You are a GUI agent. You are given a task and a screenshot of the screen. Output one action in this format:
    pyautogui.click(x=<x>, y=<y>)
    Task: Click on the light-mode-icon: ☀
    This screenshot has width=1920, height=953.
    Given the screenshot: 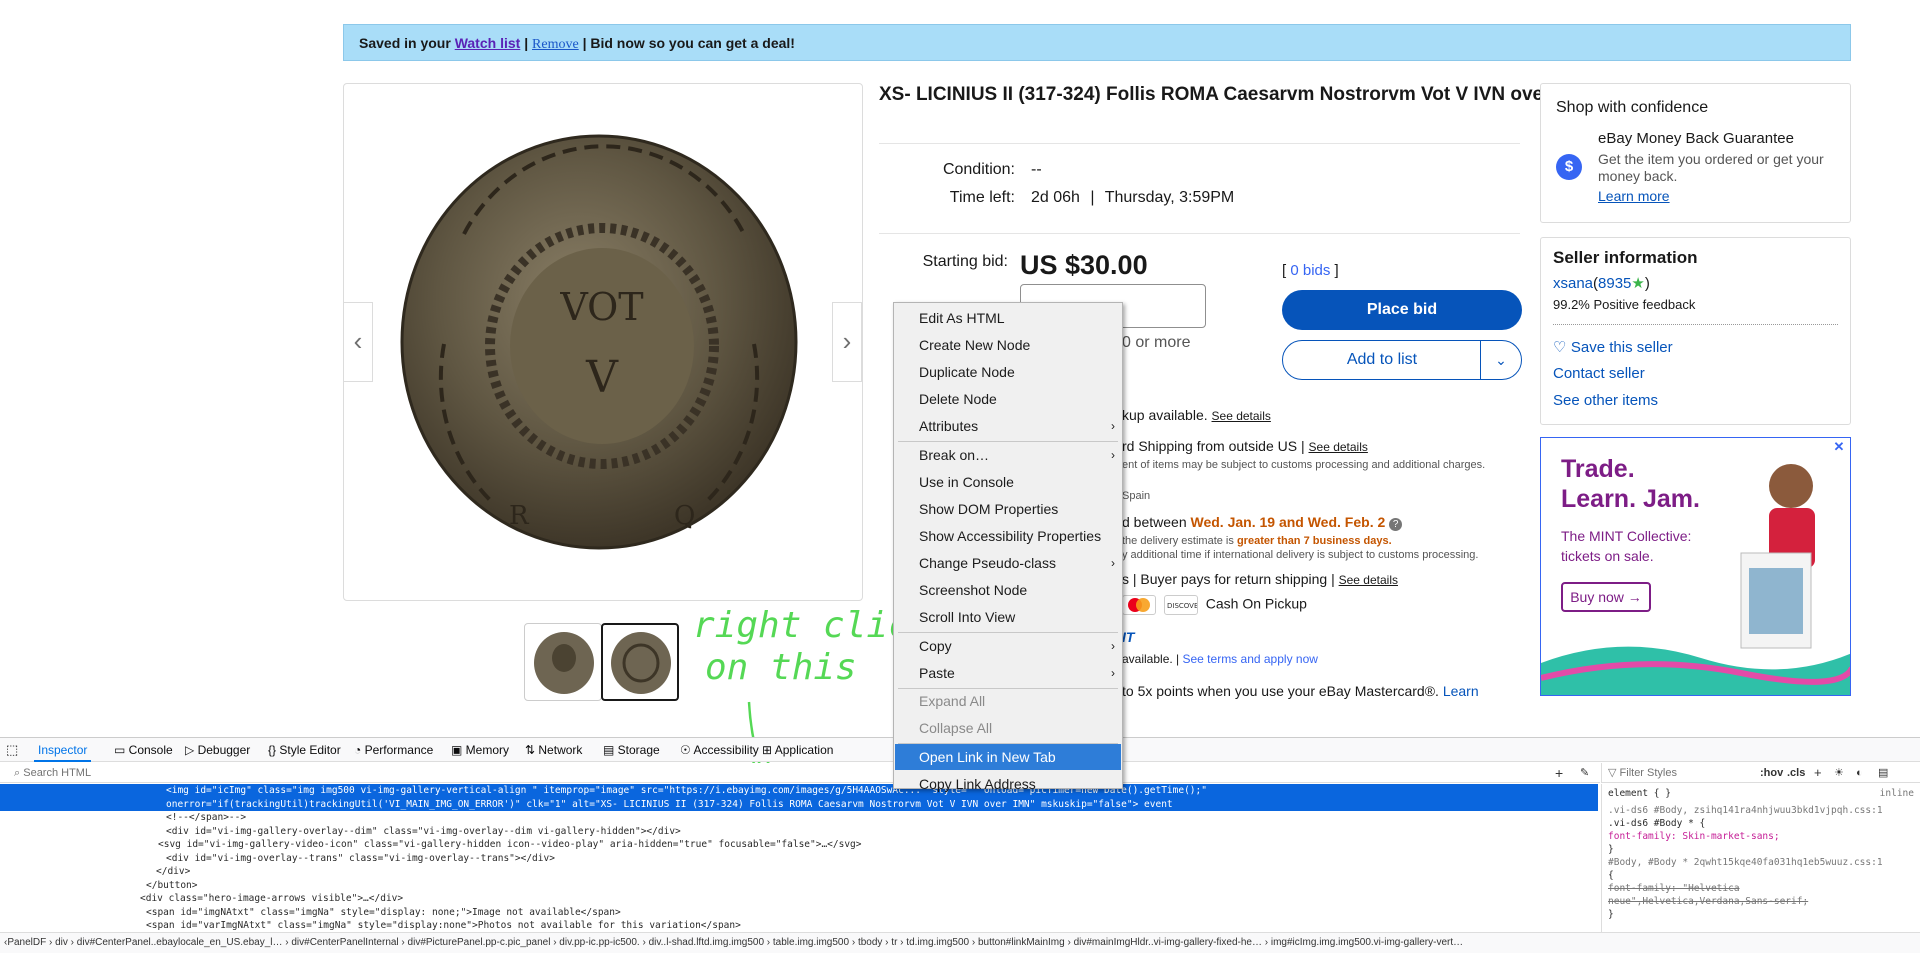 What is the action you would take?
    pyautogui.click(x=1839, y=773)
    